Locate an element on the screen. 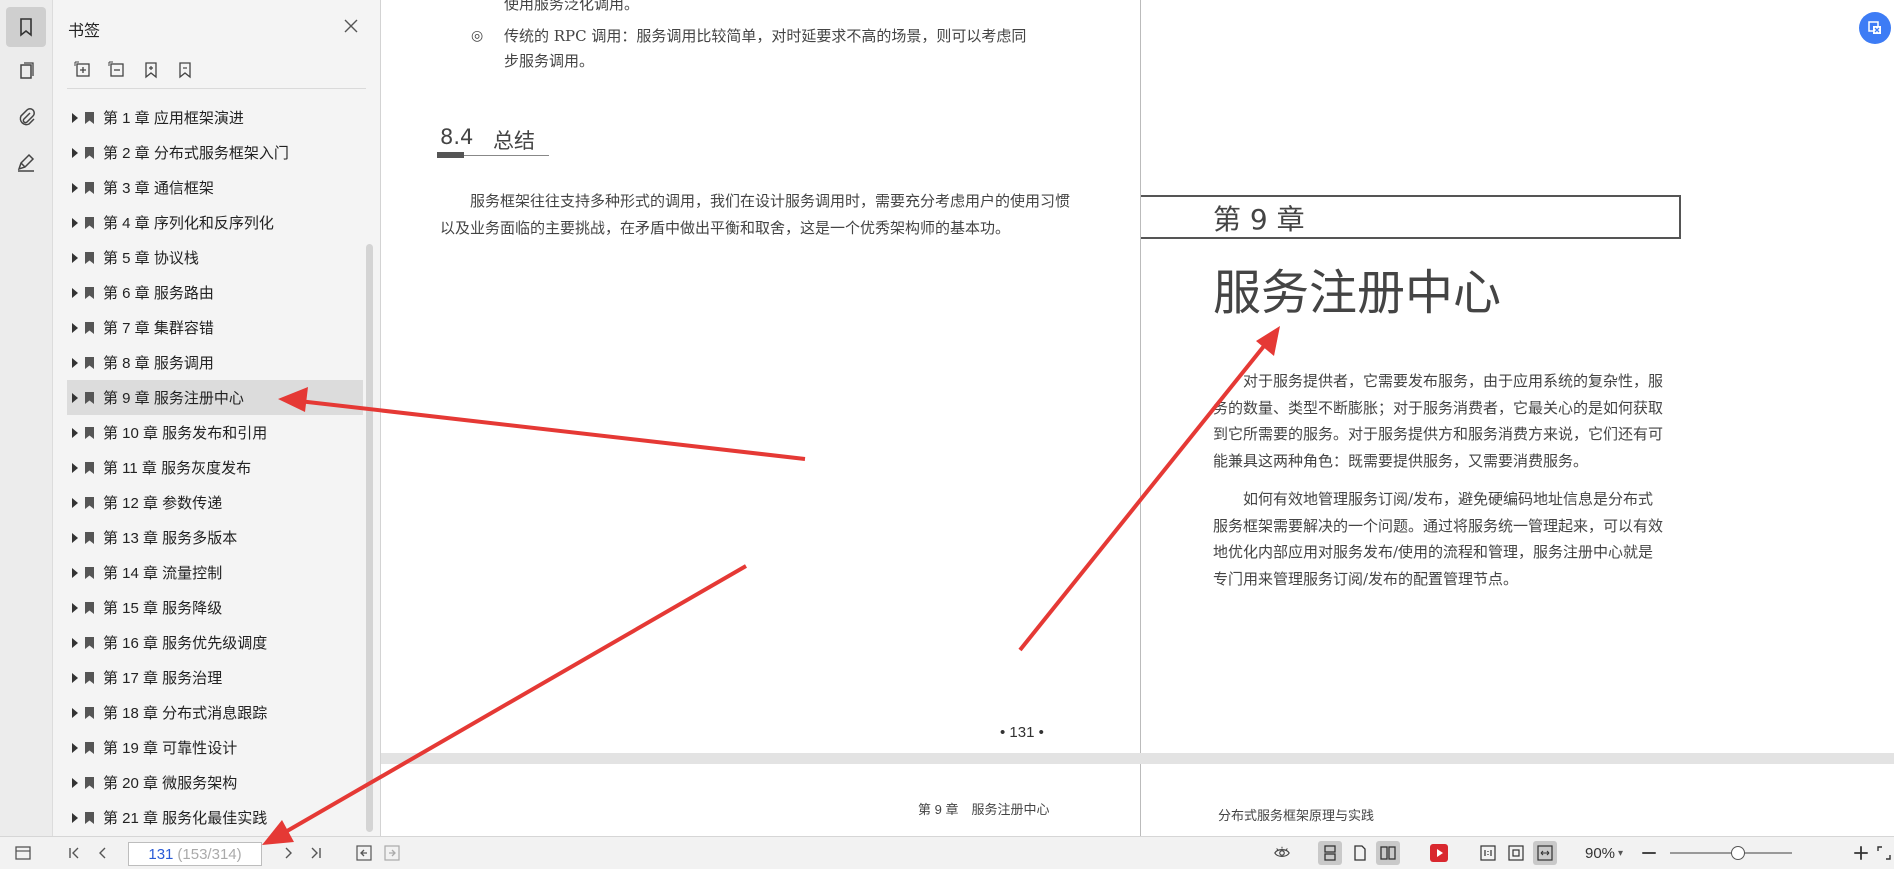 Image resolution: width=1894 pixels, height=869 pixels. remove-bookmark-button is located at coordinates (185, 70).